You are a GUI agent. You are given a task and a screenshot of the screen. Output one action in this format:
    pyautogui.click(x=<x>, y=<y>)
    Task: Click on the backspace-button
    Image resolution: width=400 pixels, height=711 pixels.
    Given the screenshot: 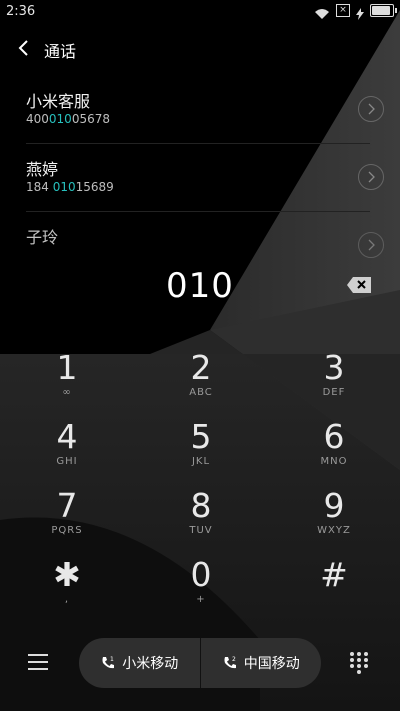 What is the action you would take?
    pyautogui.click(x=359, y=285)
    